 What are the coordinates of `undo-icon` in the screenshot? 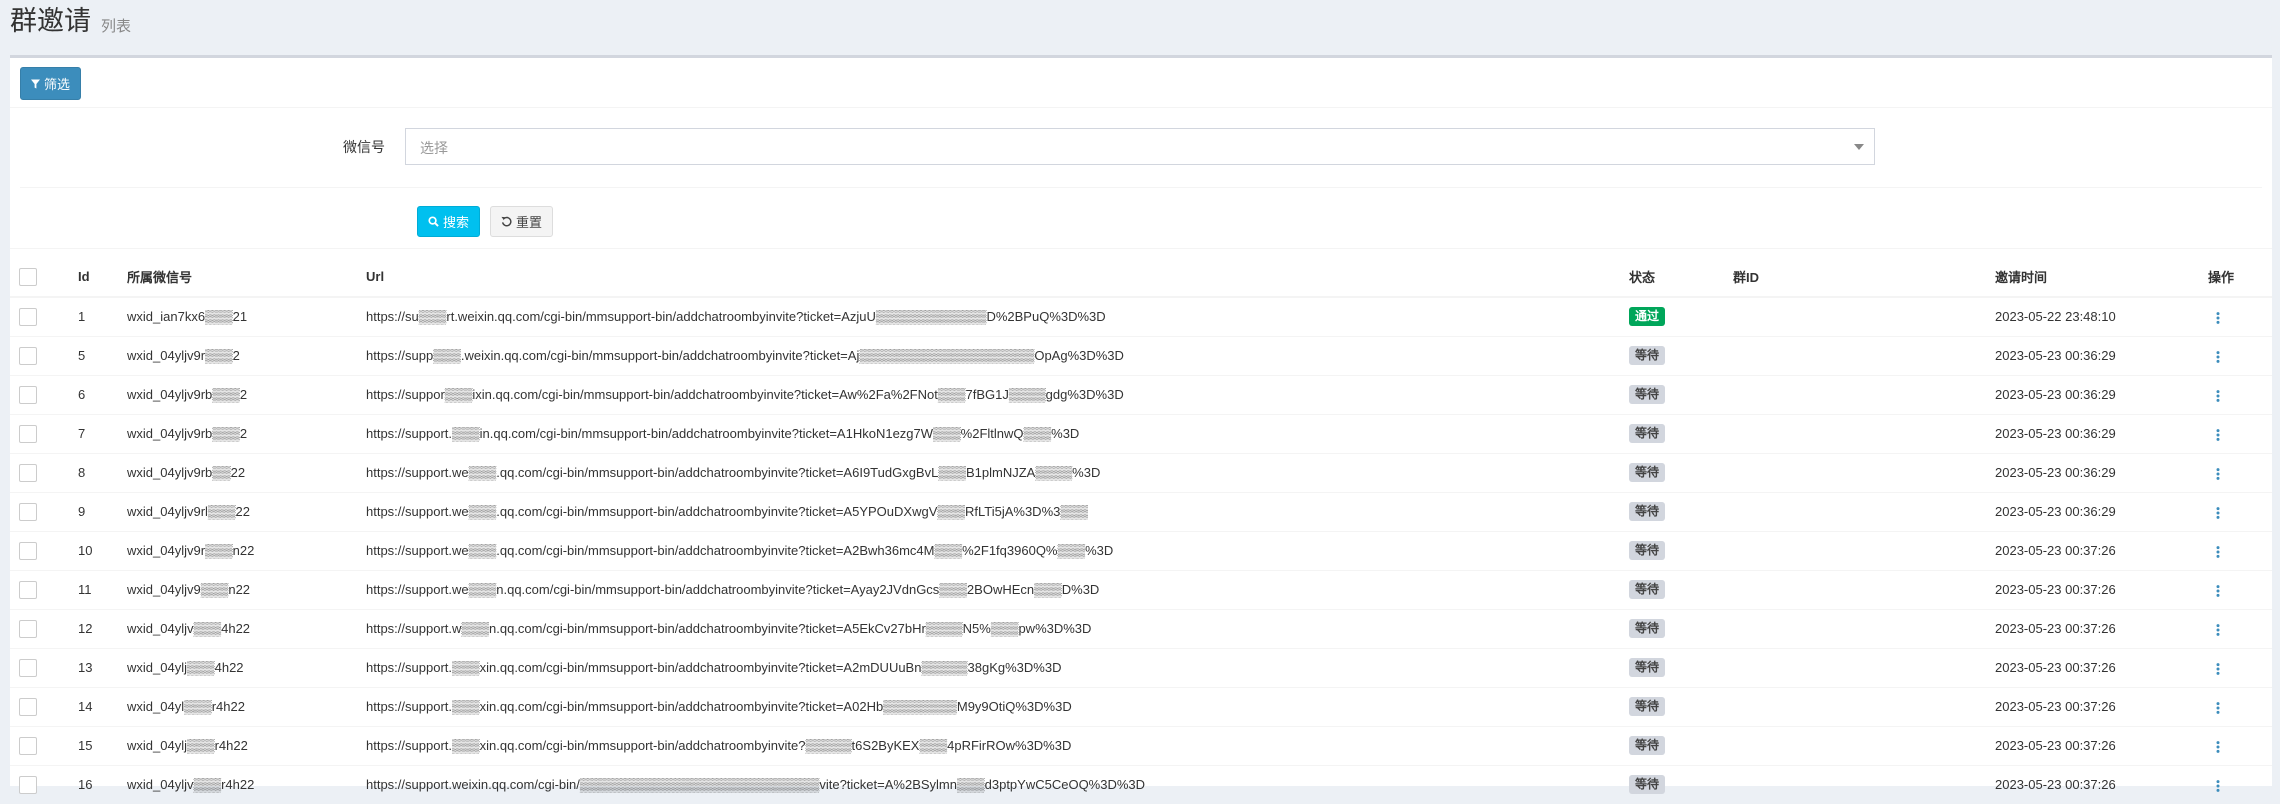 It's located at (506, 221).